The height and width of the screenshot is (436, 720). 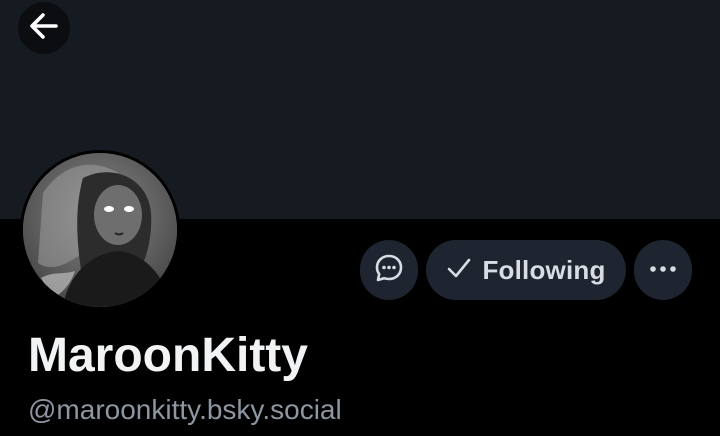 I want to click on following-button: Following, so click(x=526, y=270).